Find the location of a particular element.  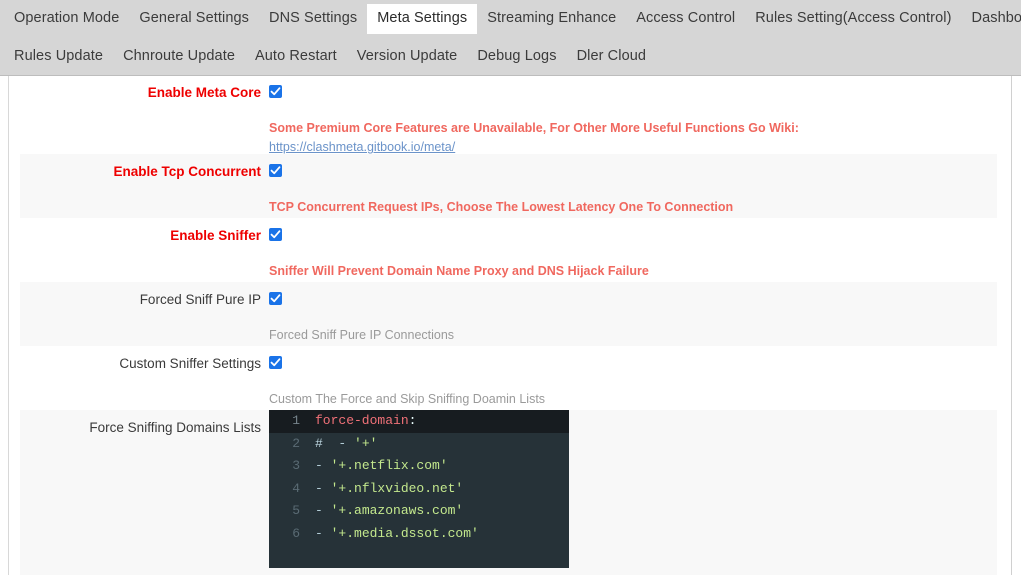

code-line-text: # - '+' is located at coordinates (344, 444).